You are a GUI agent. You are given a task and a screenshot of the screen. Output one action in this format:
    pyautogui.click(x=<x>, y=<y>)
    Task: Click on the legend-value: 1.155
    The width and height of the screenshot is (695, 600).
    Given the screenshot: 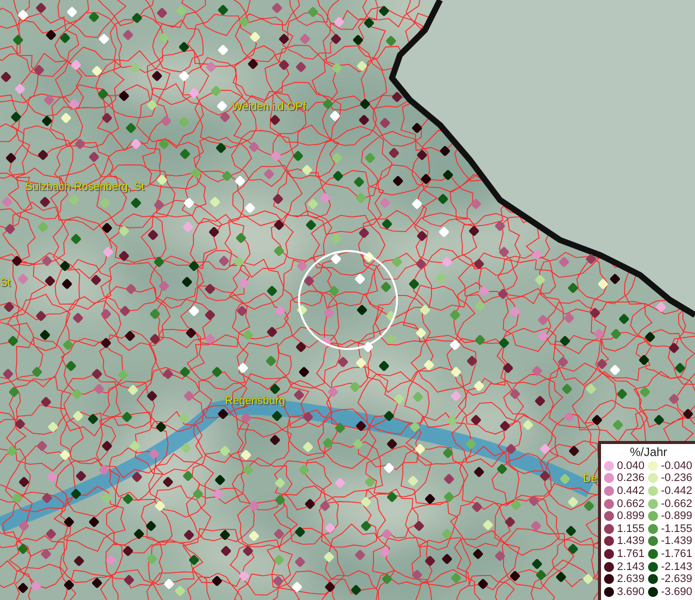 What is the action you would take?
    pyautogui.click(x=631, y=528)
    